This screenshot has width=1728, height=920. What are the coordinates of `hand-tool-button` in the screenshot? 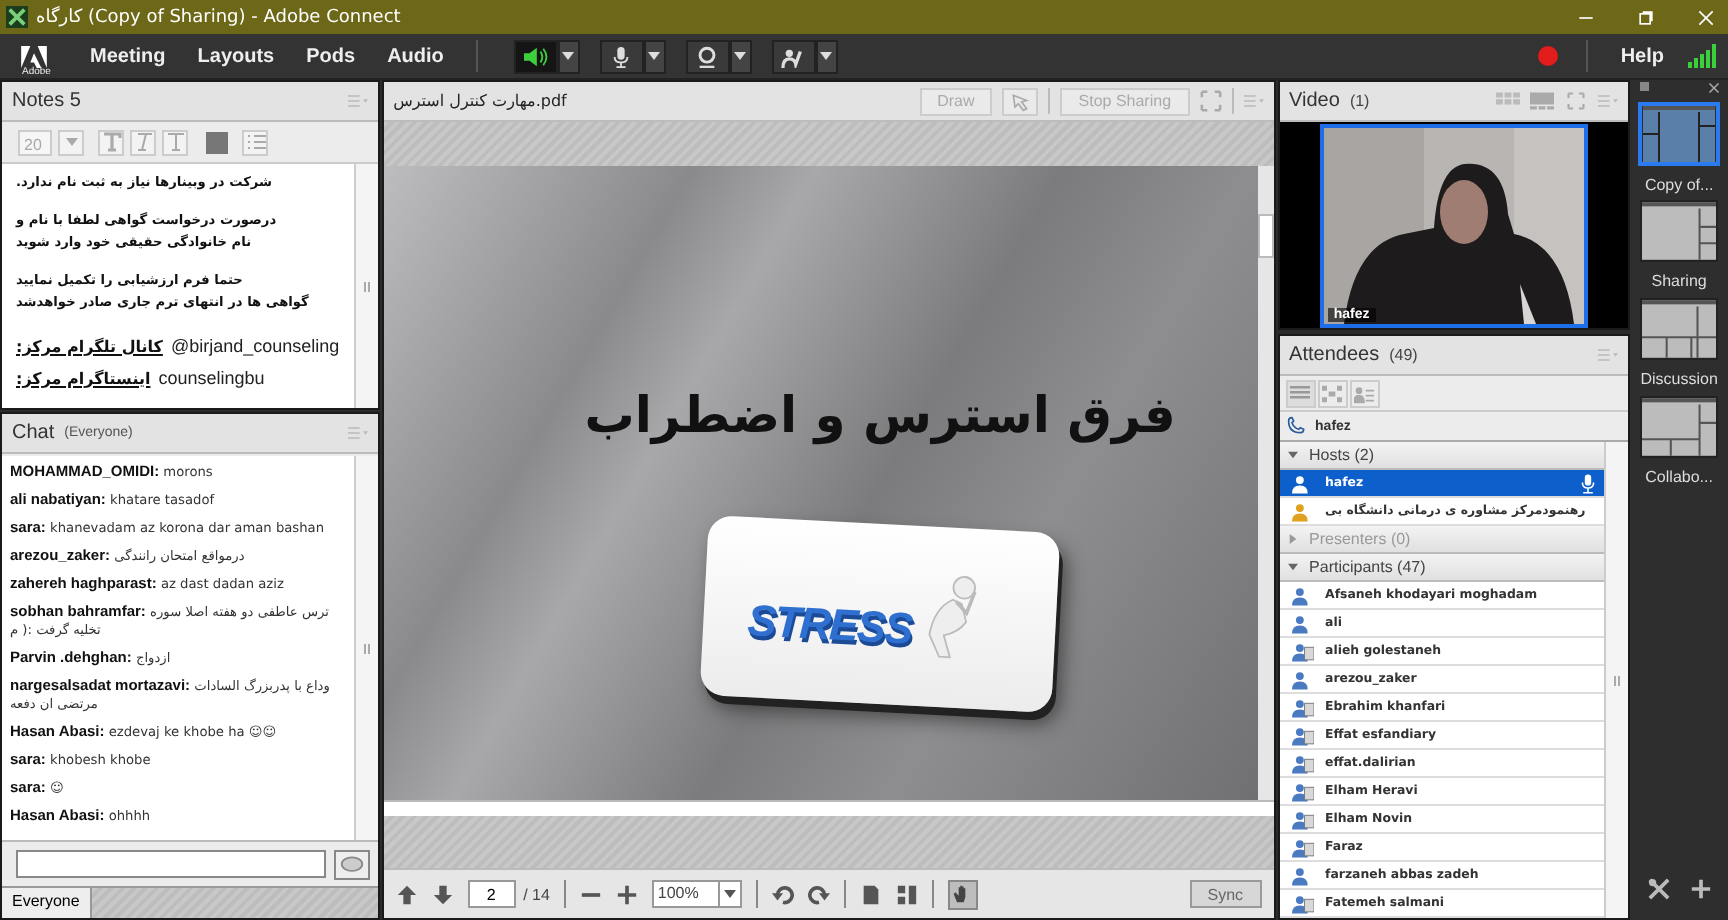 It's located at (962, 894).